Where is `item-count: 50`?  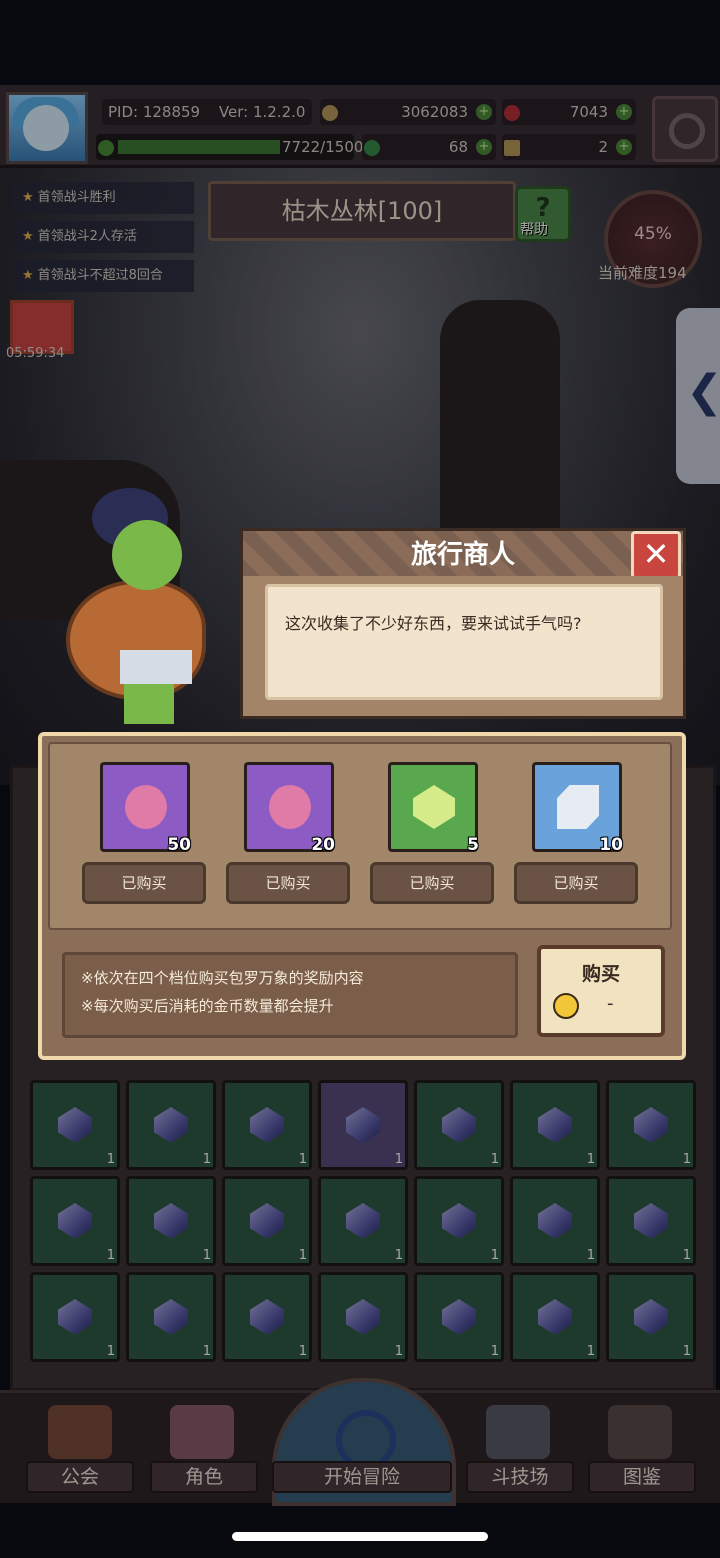
item-count: 50 is located at coordinates (179, 845).